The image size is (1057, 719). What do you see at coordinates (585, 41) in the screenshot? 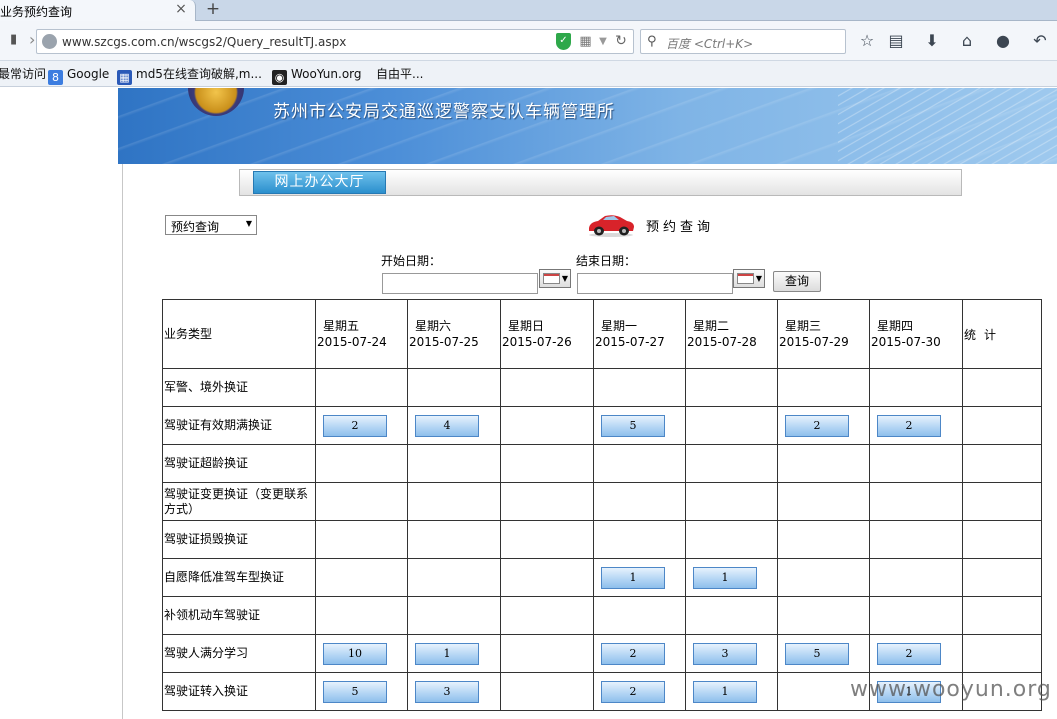
I see `qr-code-icon: ▦` at bounding box center [585, 41].